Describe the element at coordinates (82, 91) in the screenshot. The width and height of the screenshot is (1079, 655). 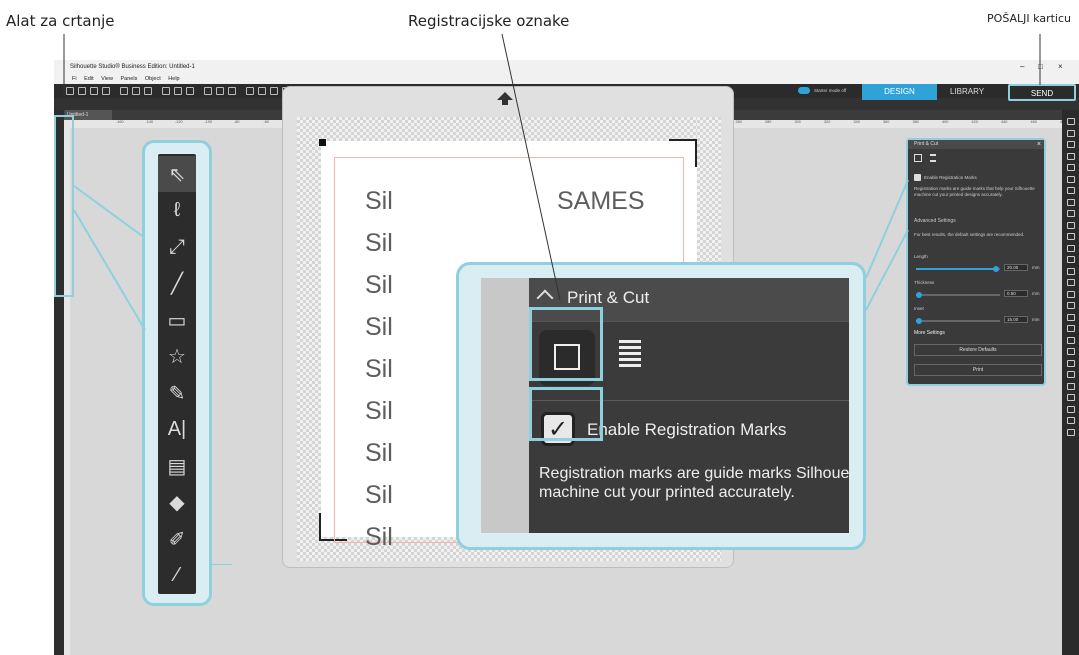
I see `open-file-icon` at that location.